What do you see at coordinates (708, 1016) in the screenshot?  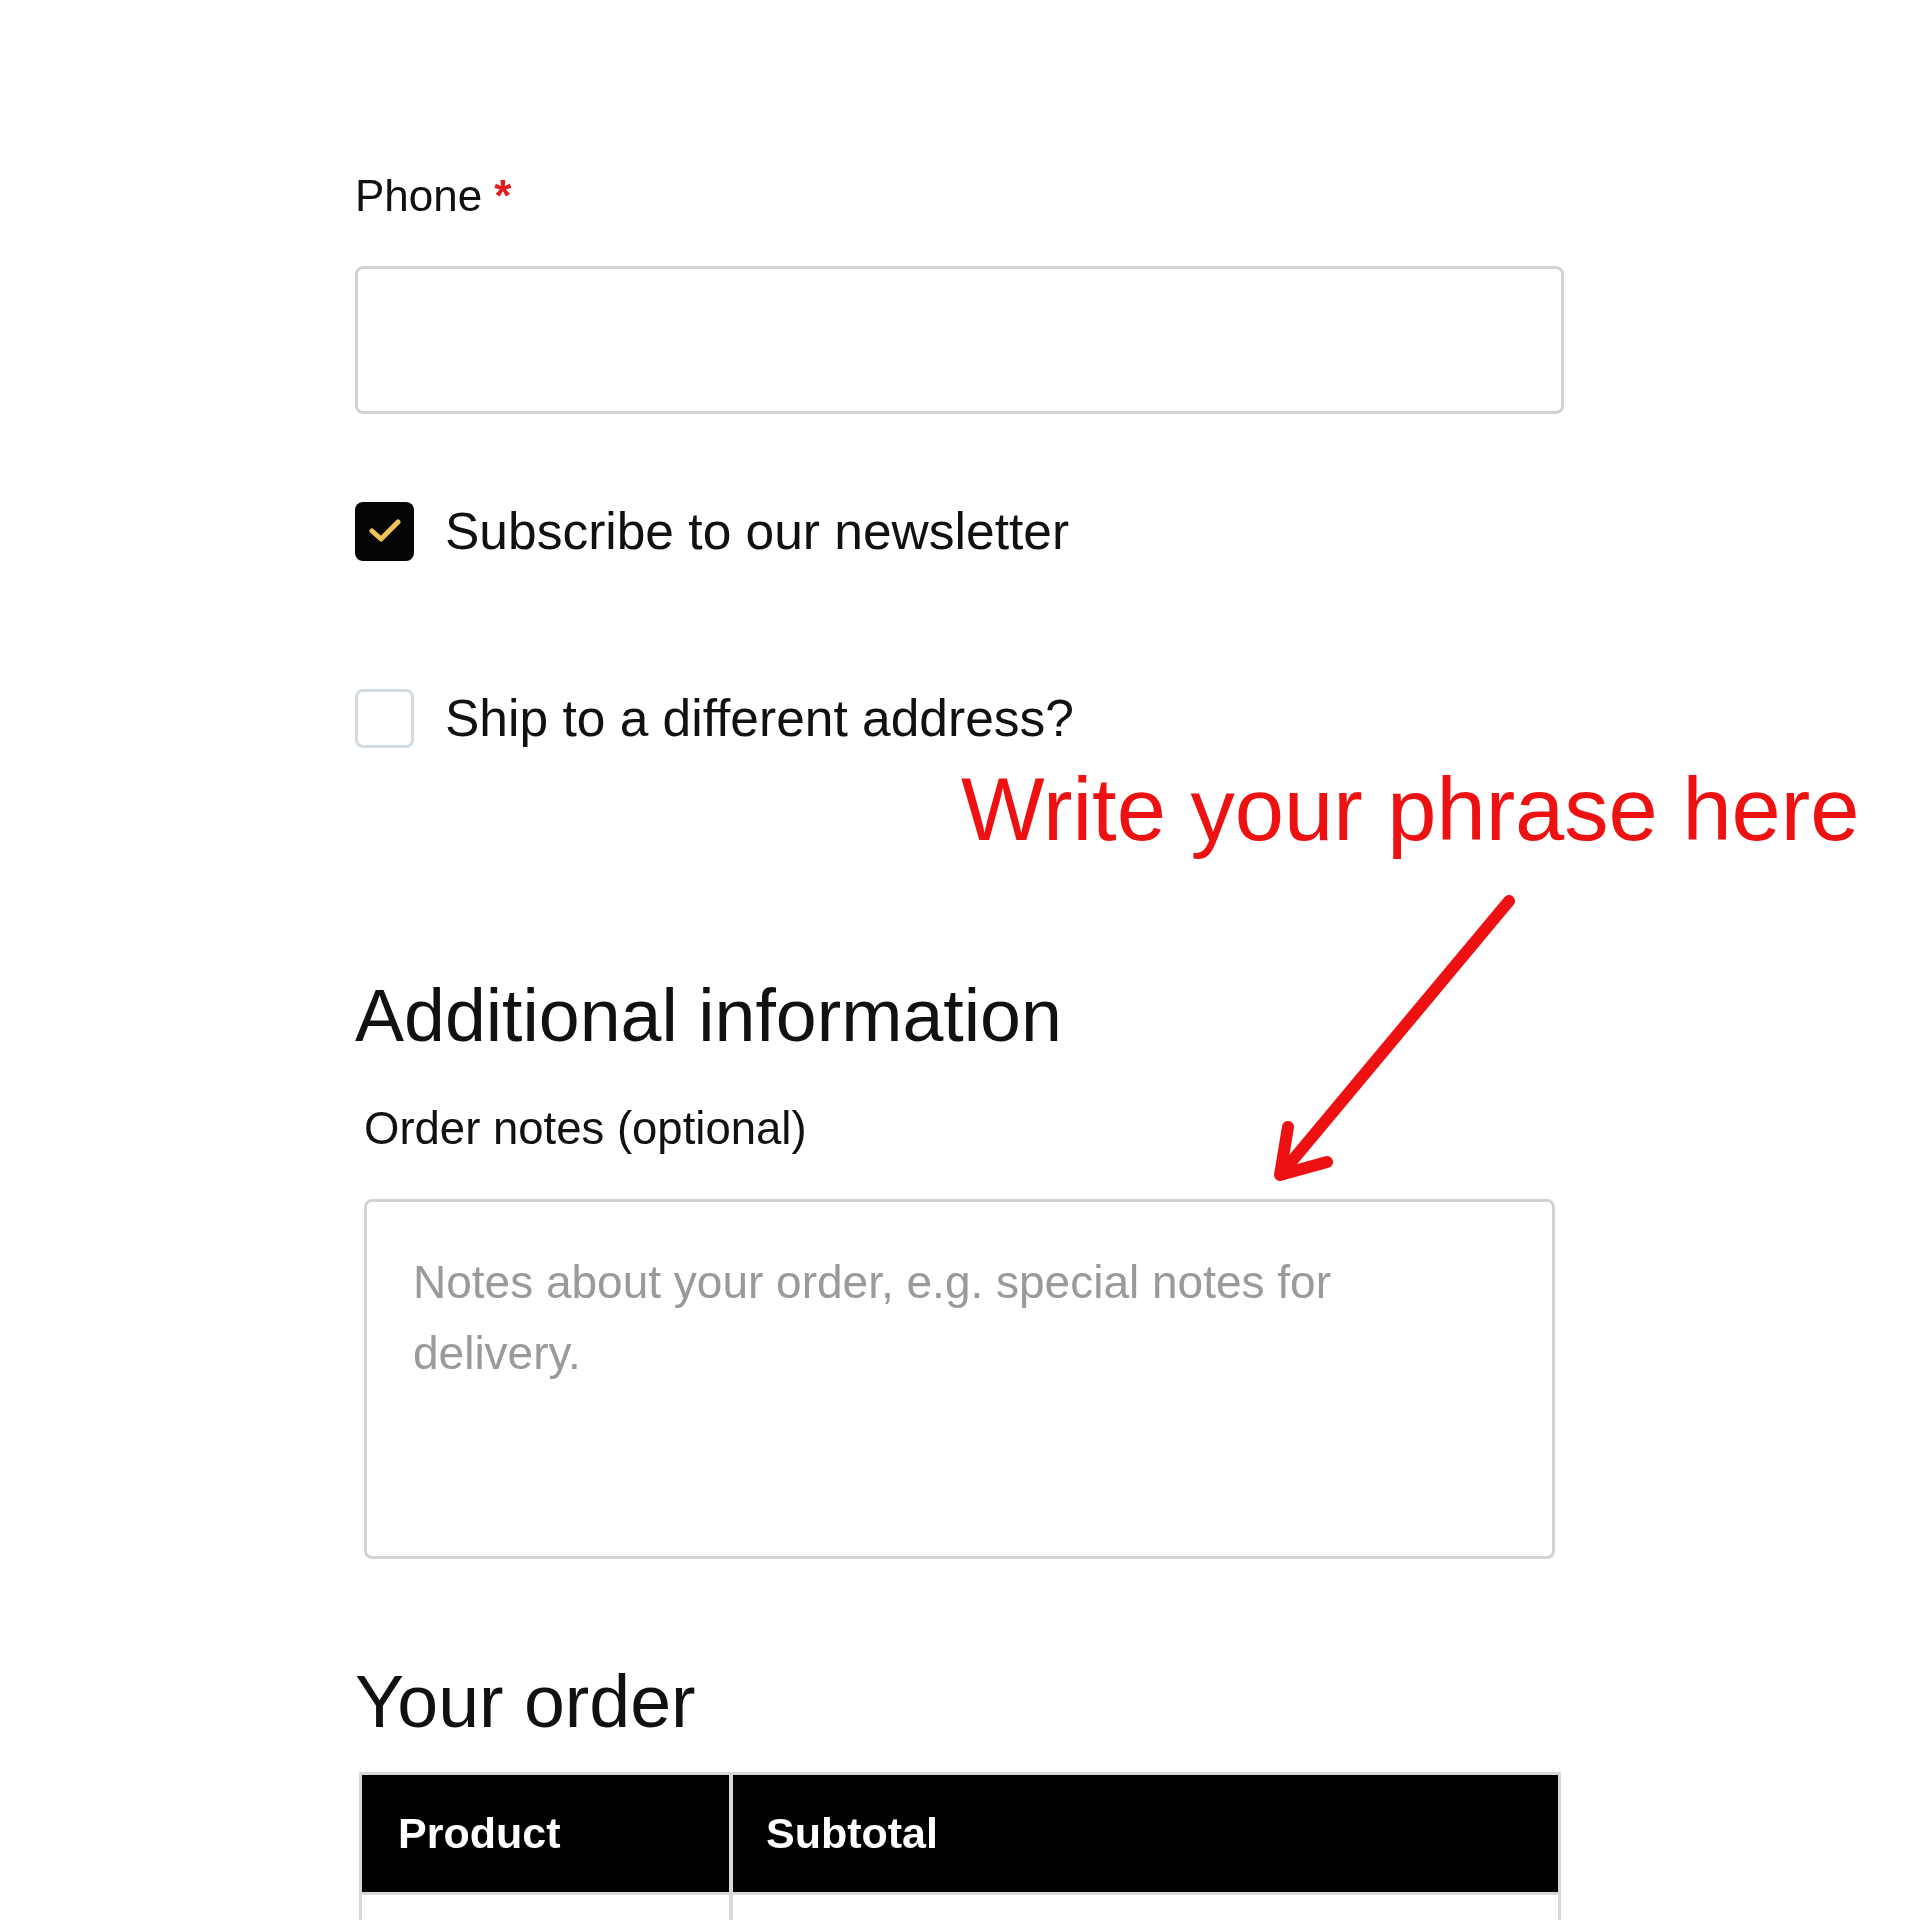 I see `section-heading: Additional information` at bounding box center [708, 1016].